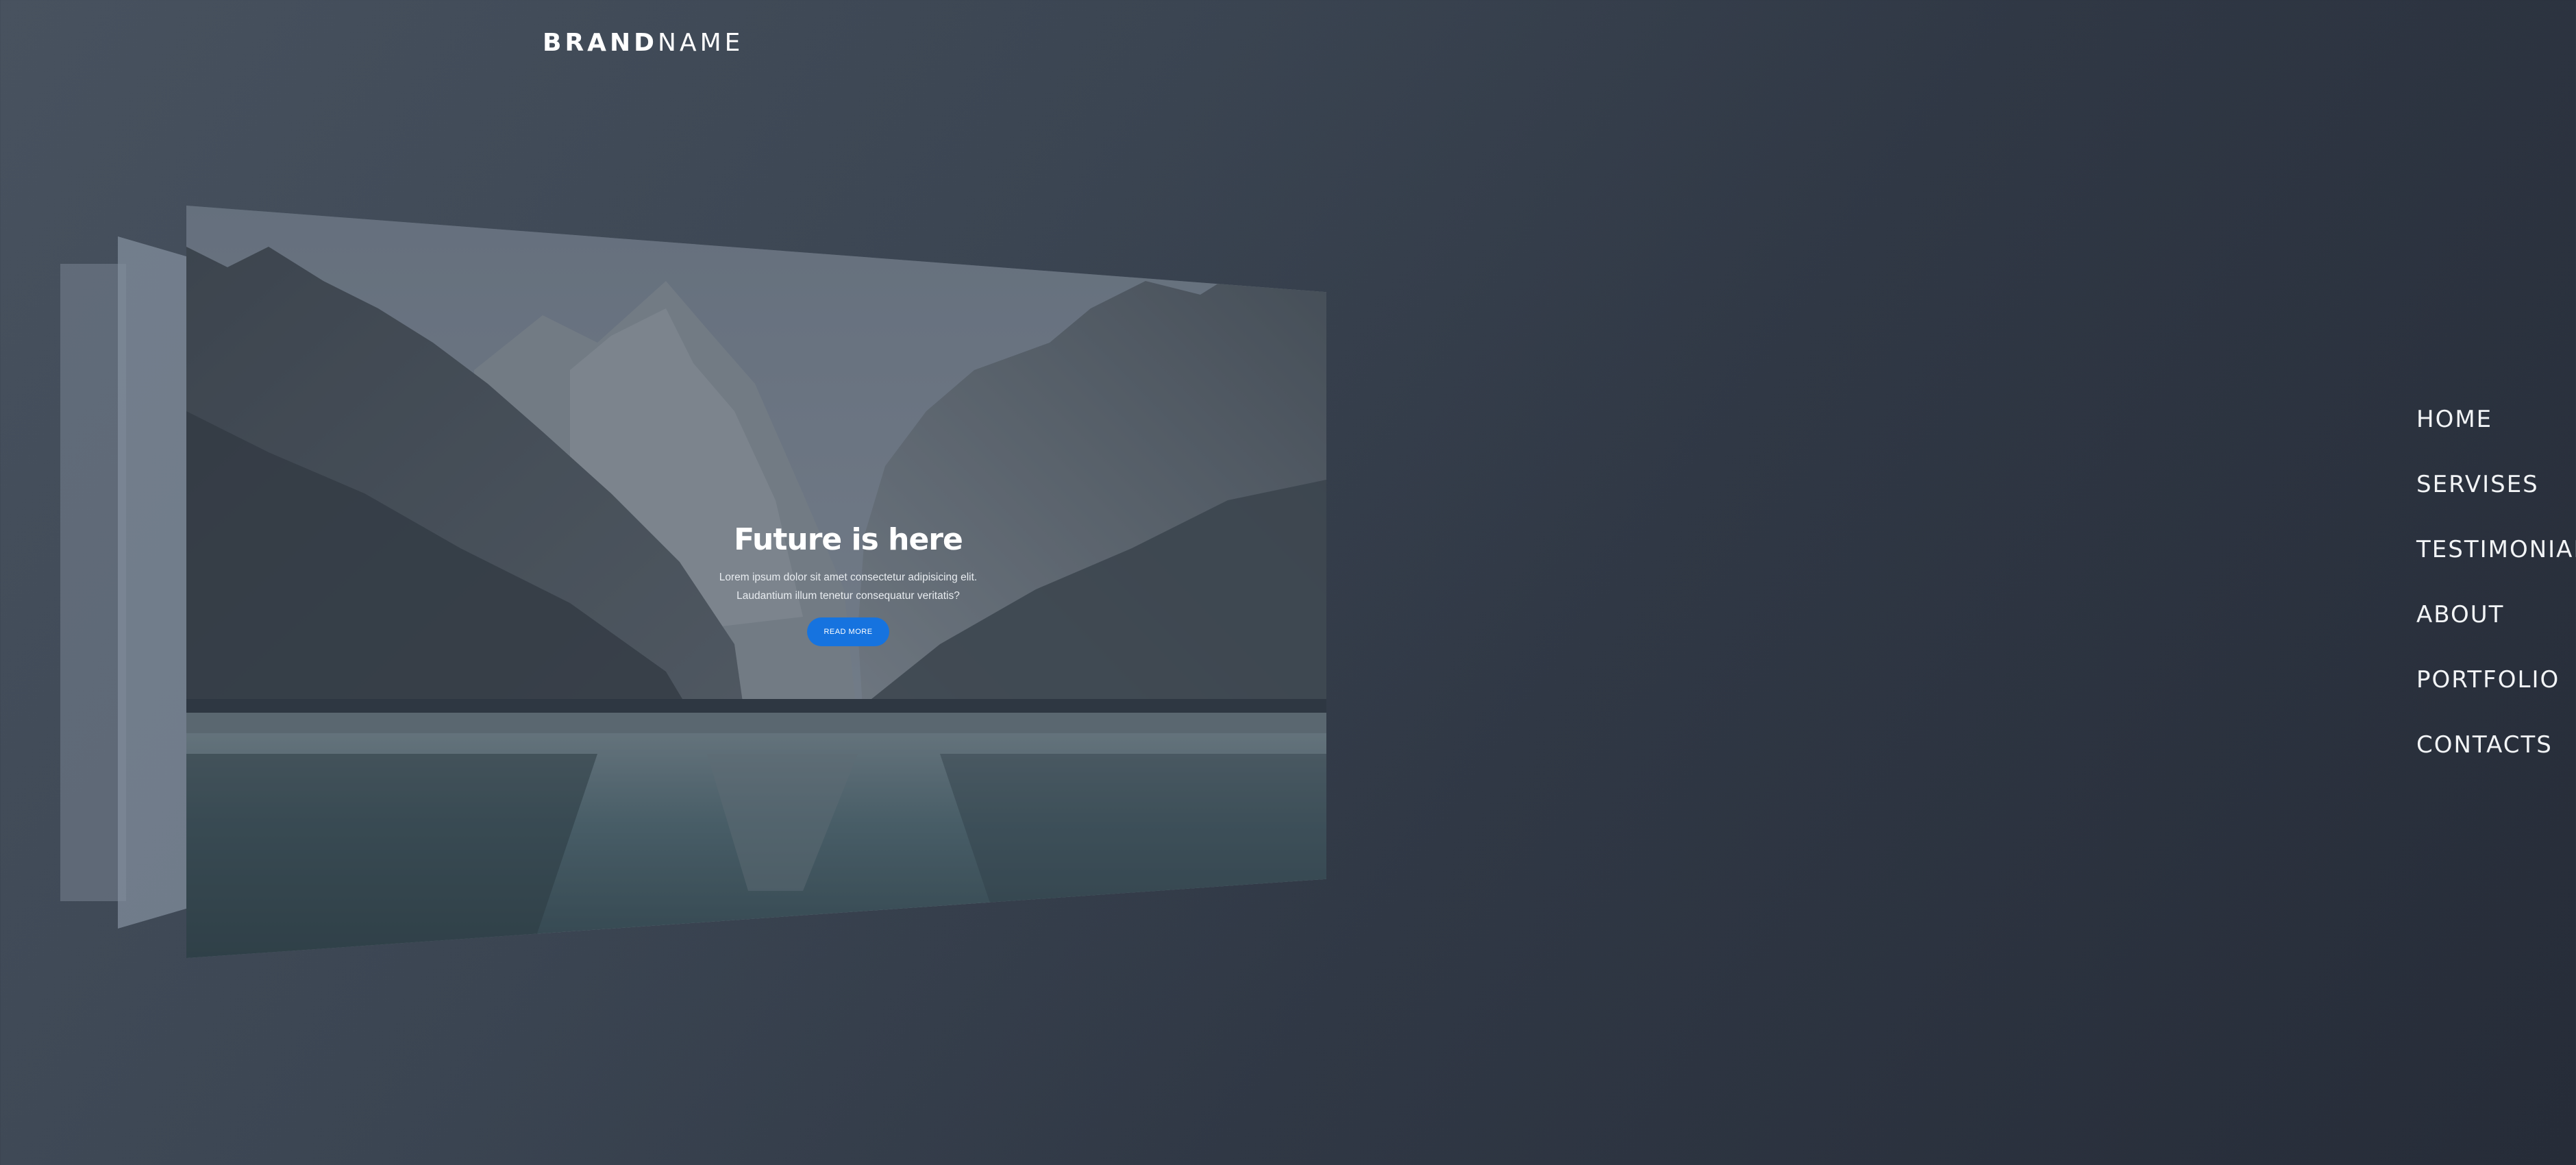 The width and height of the screenshot is (2576, 1165). Describe the element at coordinates (2496, 435) in the screenshot. I see `nav-item-home: HOME` at that location.